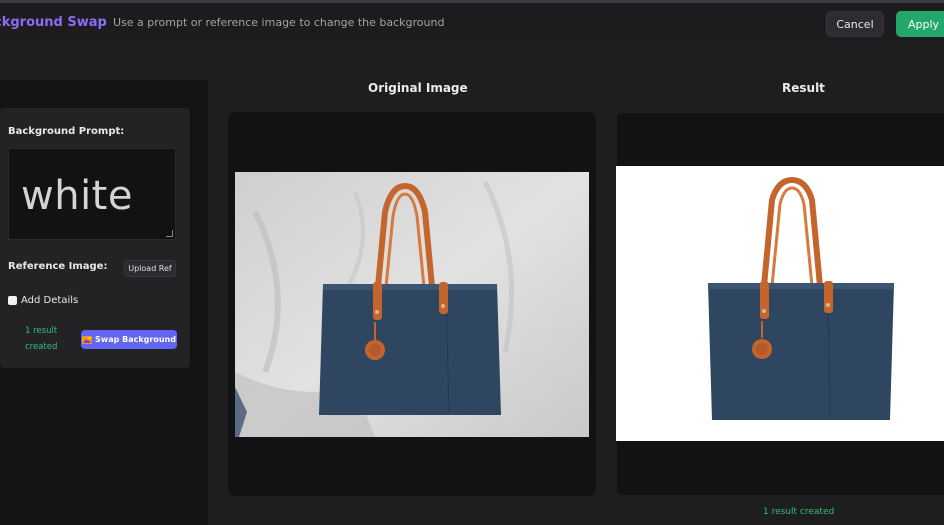 This screenshot has height=525, width=944. I want to click on status-line-2: created, so click(41, 347).